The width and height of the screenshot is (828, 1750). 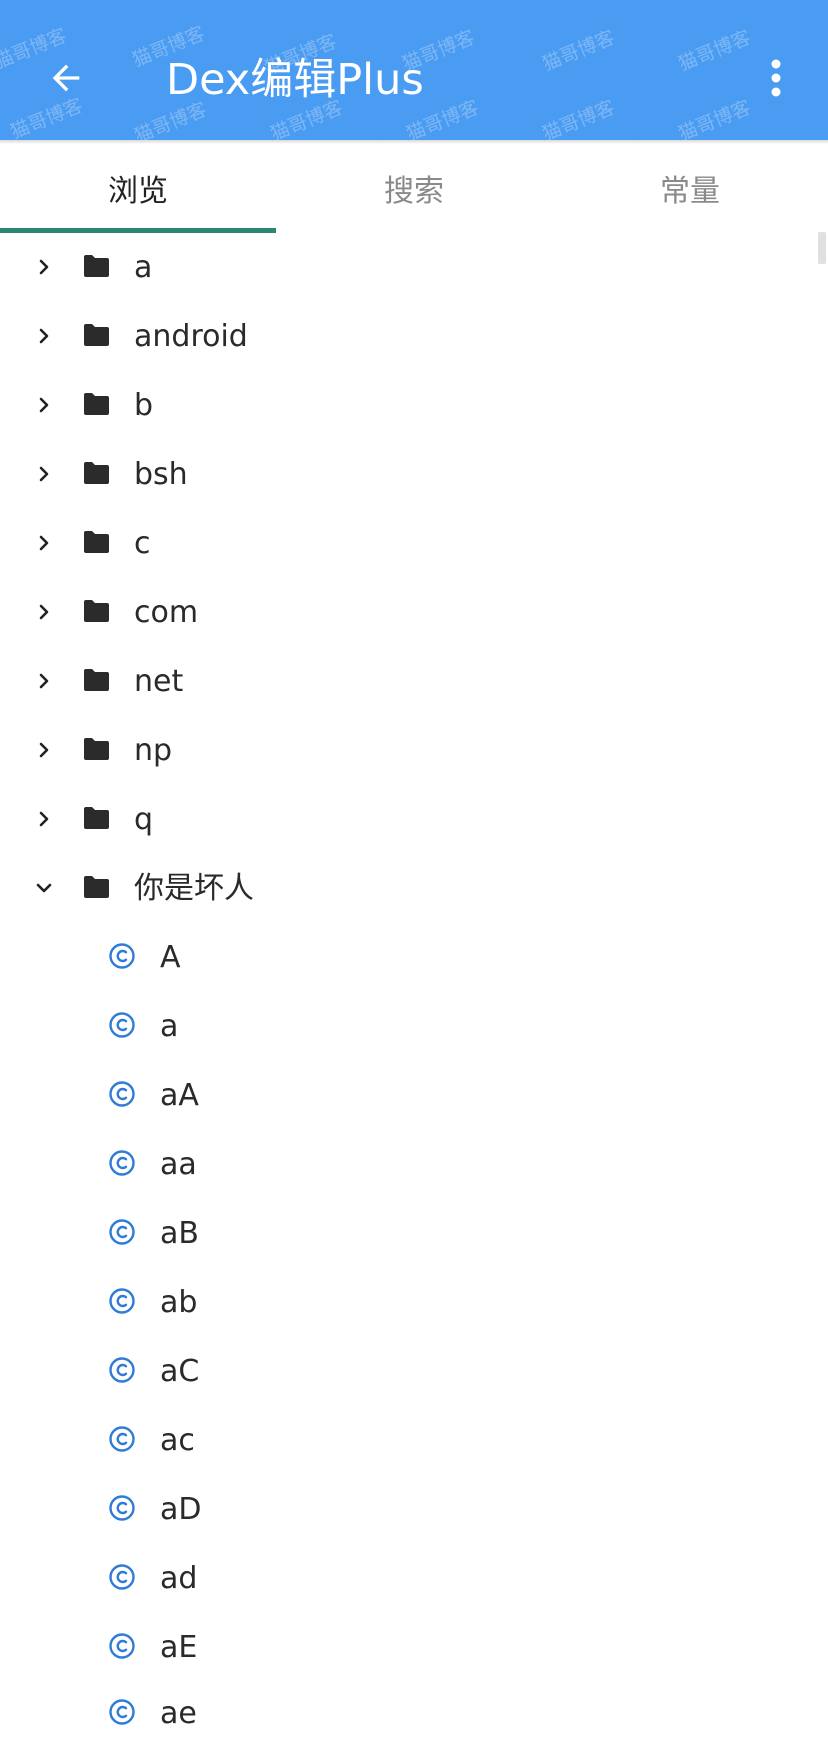 I want to click on arrow-left-icon, so click(x=66, y=78).